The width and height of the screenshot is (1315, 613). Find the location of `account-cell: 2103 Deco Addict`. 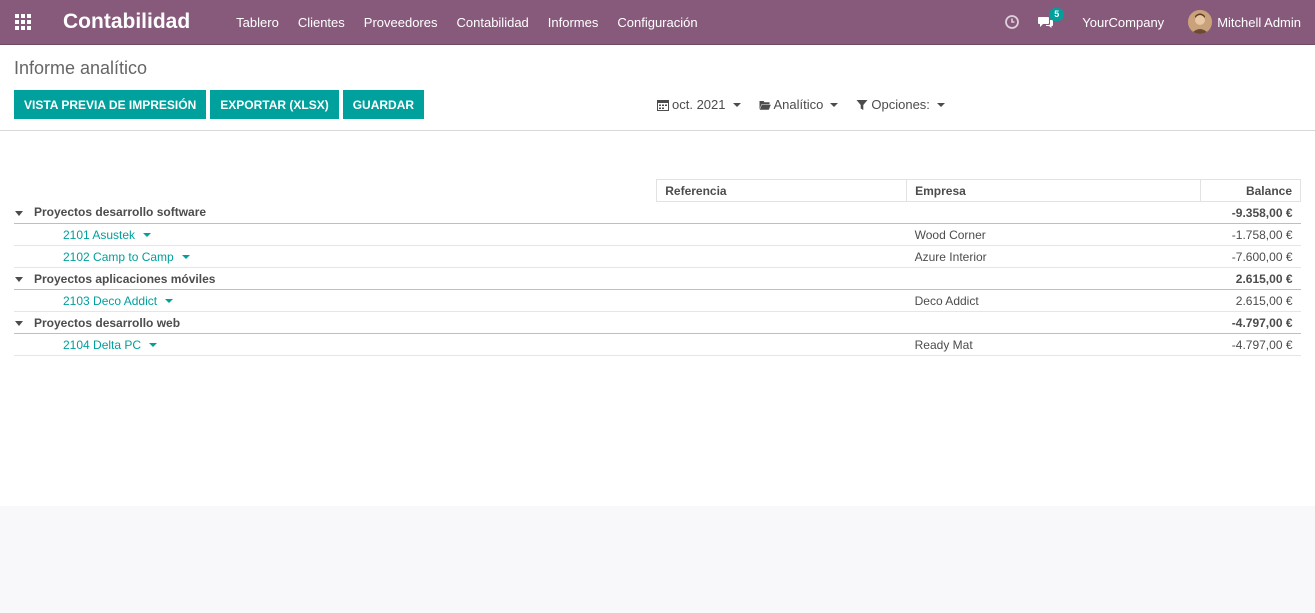

account-cell: 2103 Deco Addict is located at coordinates (335, 300).